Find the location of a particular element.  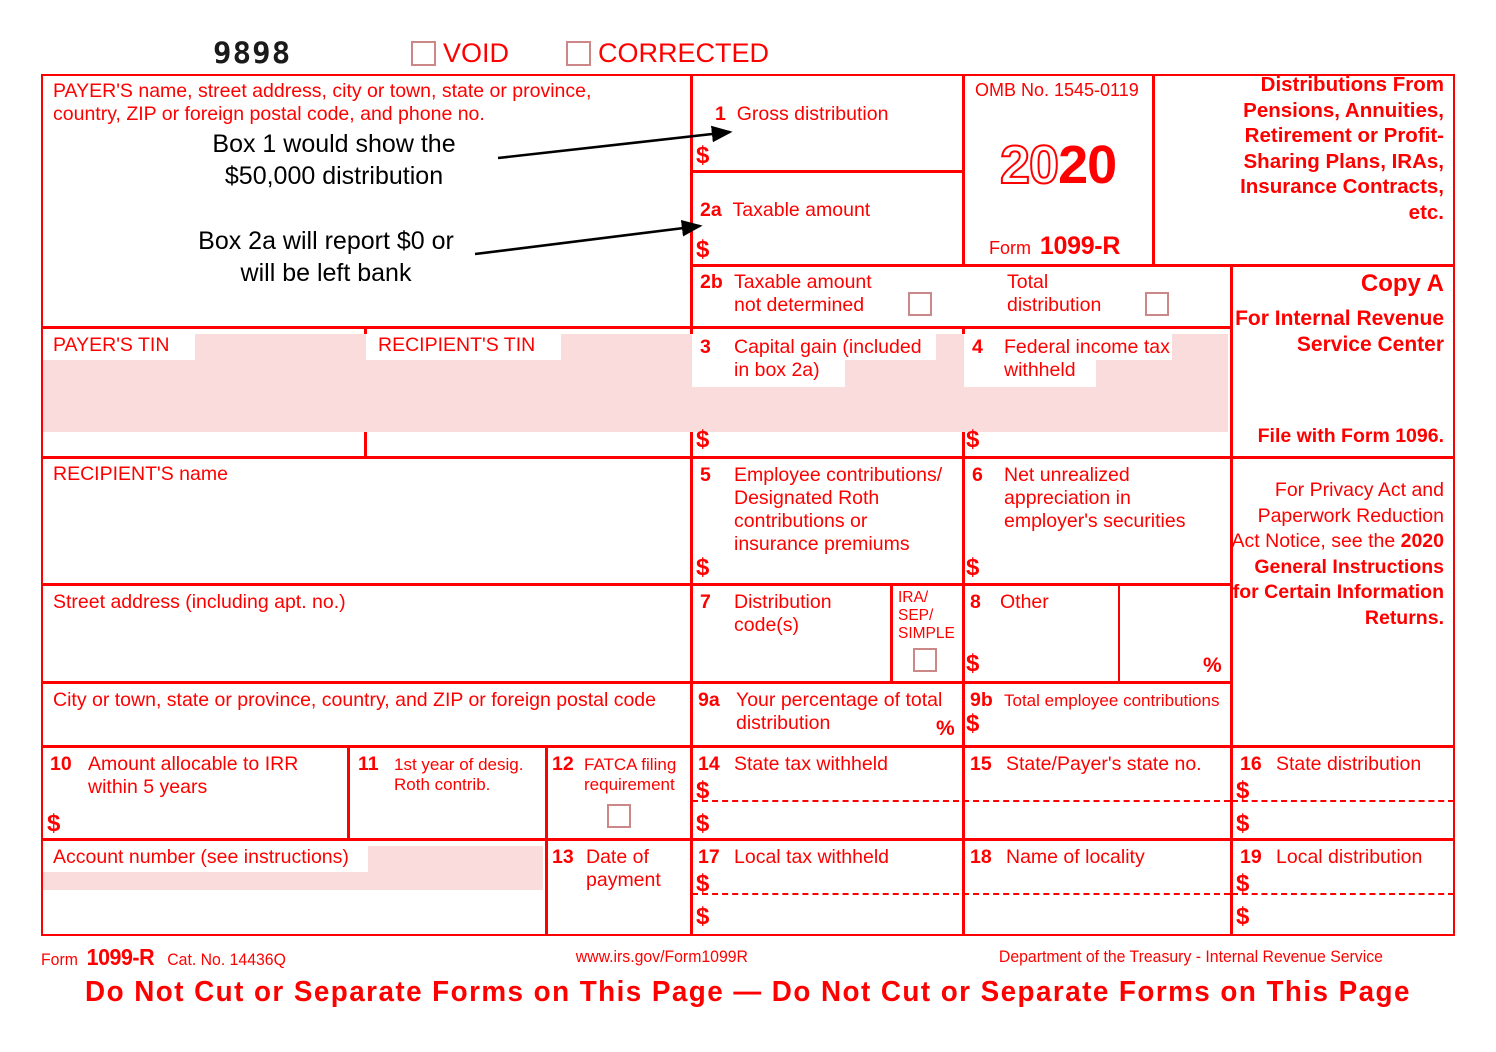

box8-number: 8 is located at coordinates (975, 602).